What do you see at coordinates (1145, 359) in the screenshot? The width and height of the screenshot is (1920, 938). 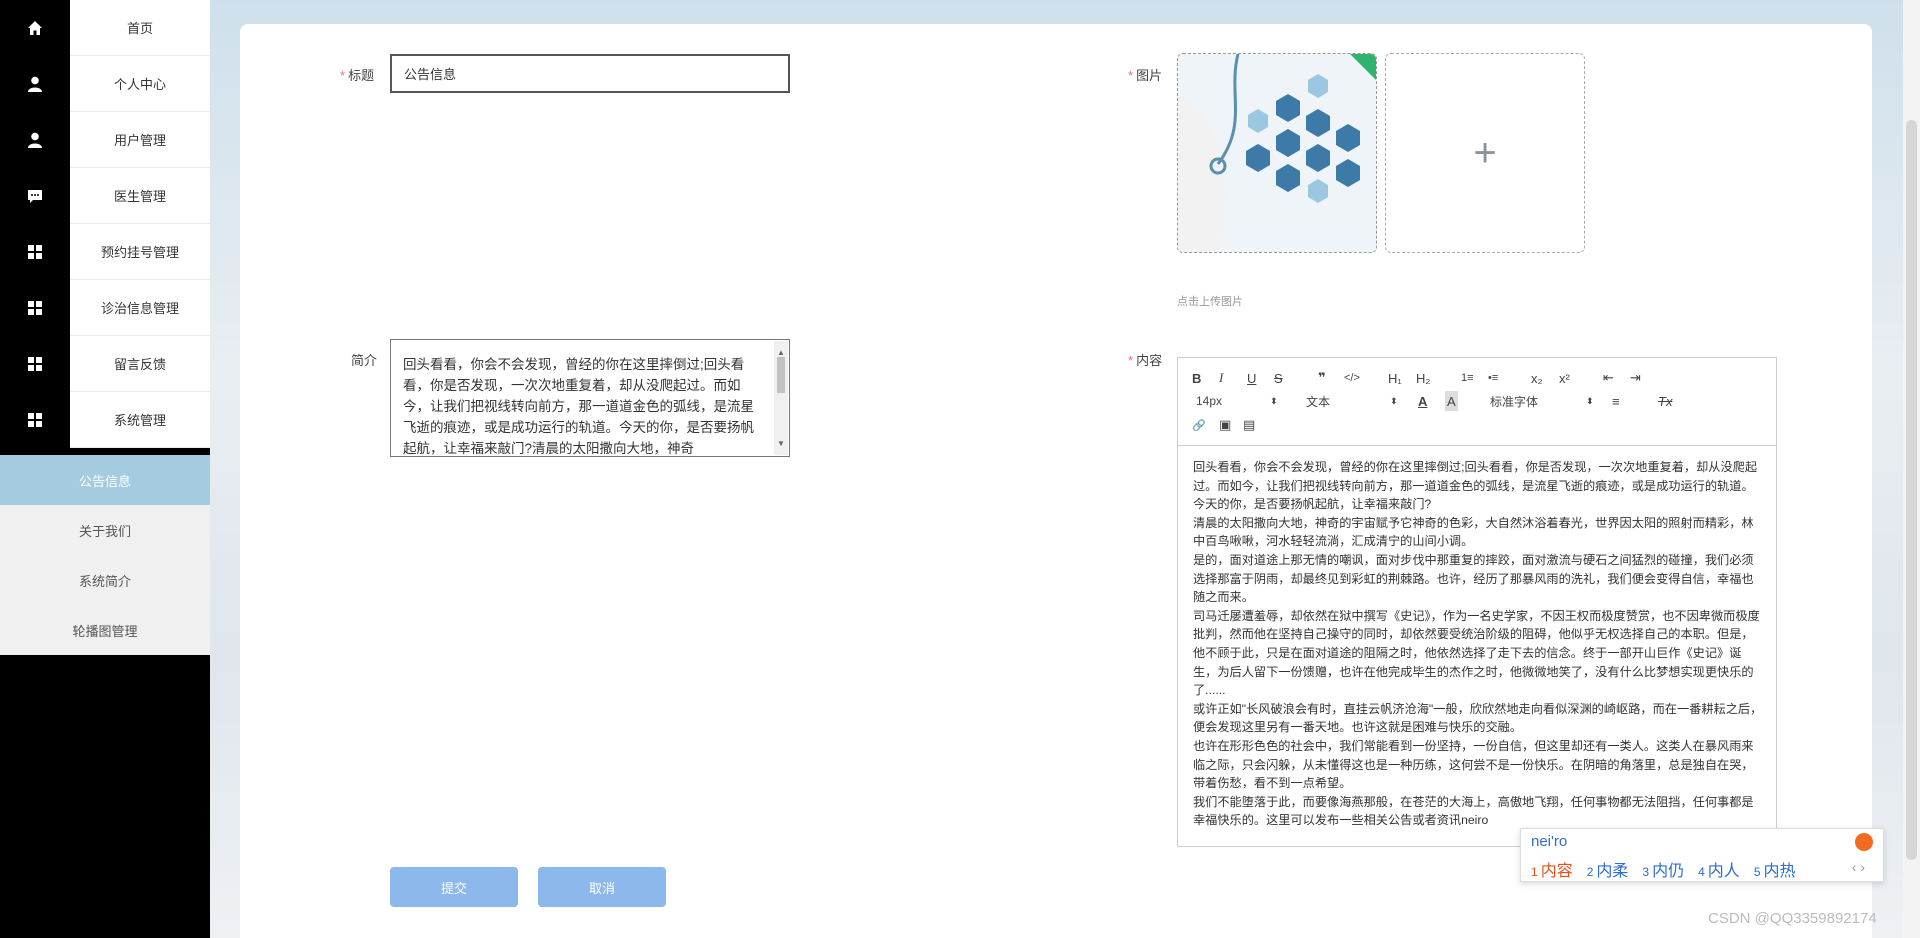 I see `content-label: * 内容` at bounding box center [1145, 359].